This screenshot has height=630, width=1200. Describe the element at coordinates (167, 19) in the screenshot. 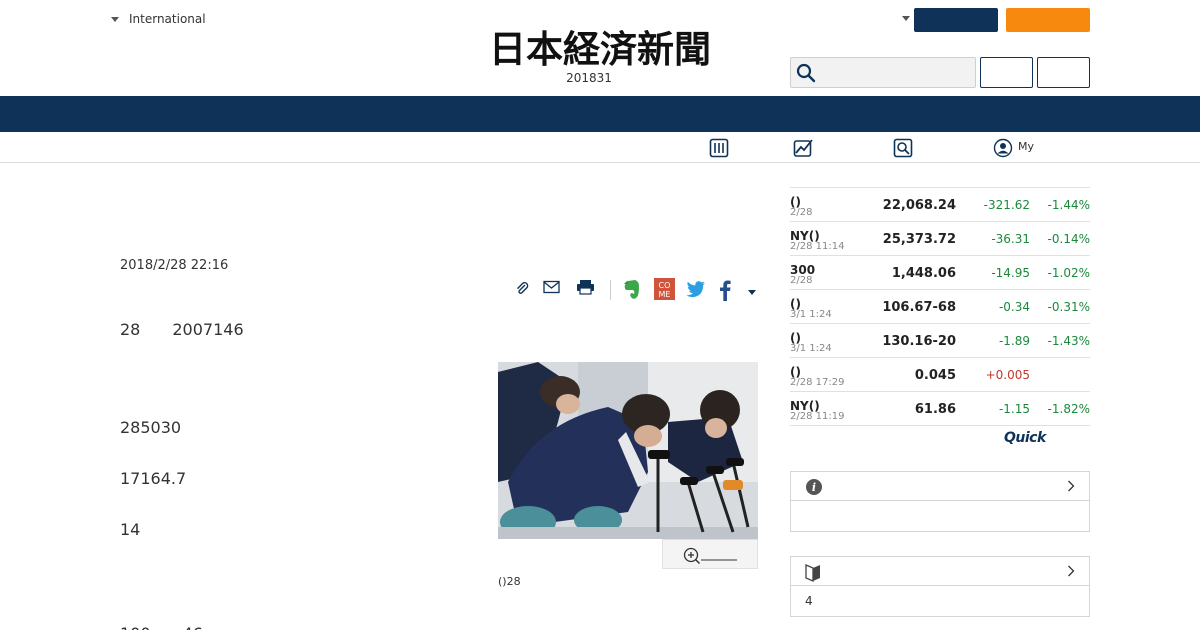

I see `international-label: International` at that location.